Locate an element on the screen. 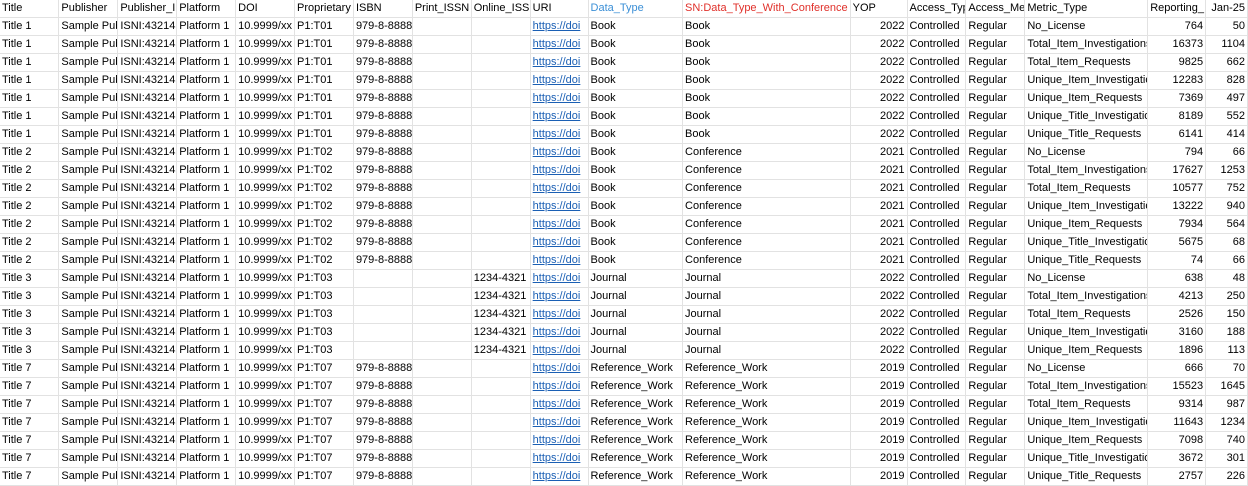  cell-data-type: Journal is located at coordinates (636, 350).